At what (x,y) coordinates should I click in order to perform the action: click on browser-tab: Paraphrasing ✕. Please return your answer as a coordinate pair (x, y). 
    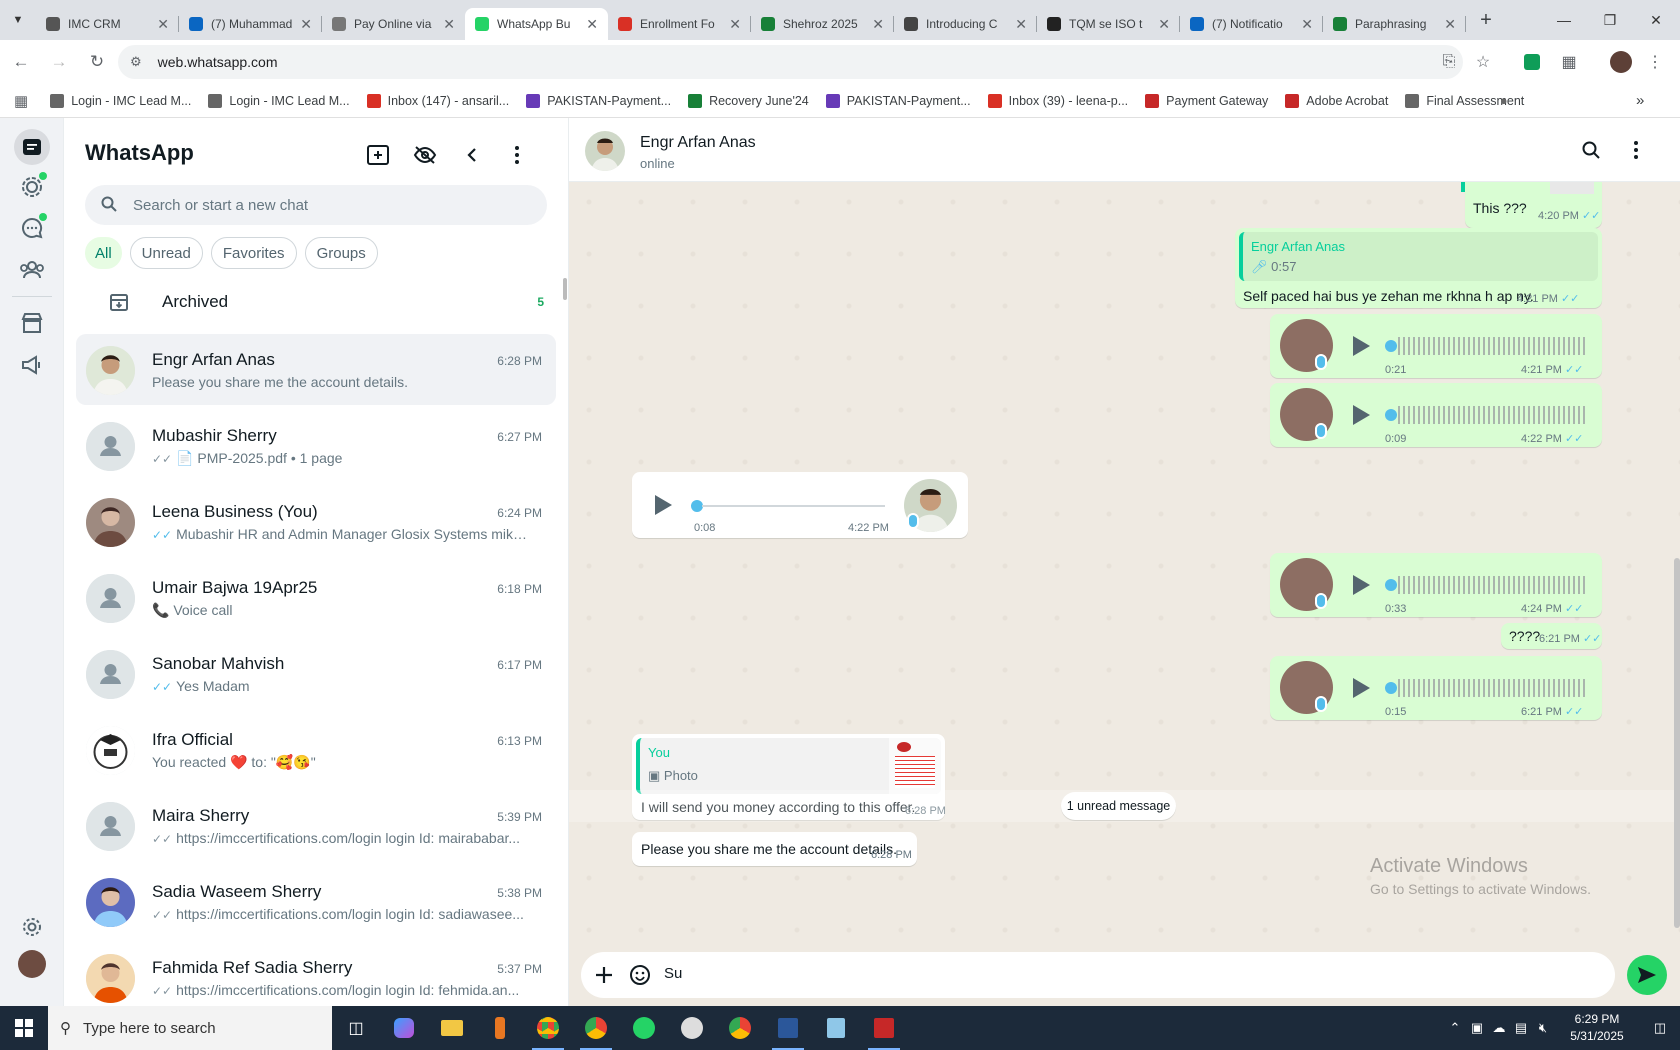
    Looking at the image, I should click on (1394, 24).